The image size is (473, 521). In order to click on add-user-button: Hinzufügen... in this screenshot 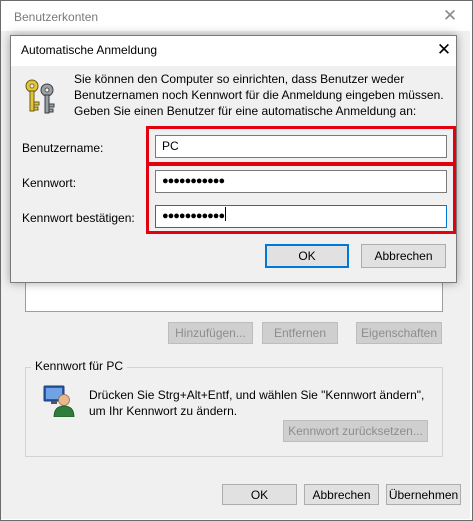, I will do `click(210, 333)`.